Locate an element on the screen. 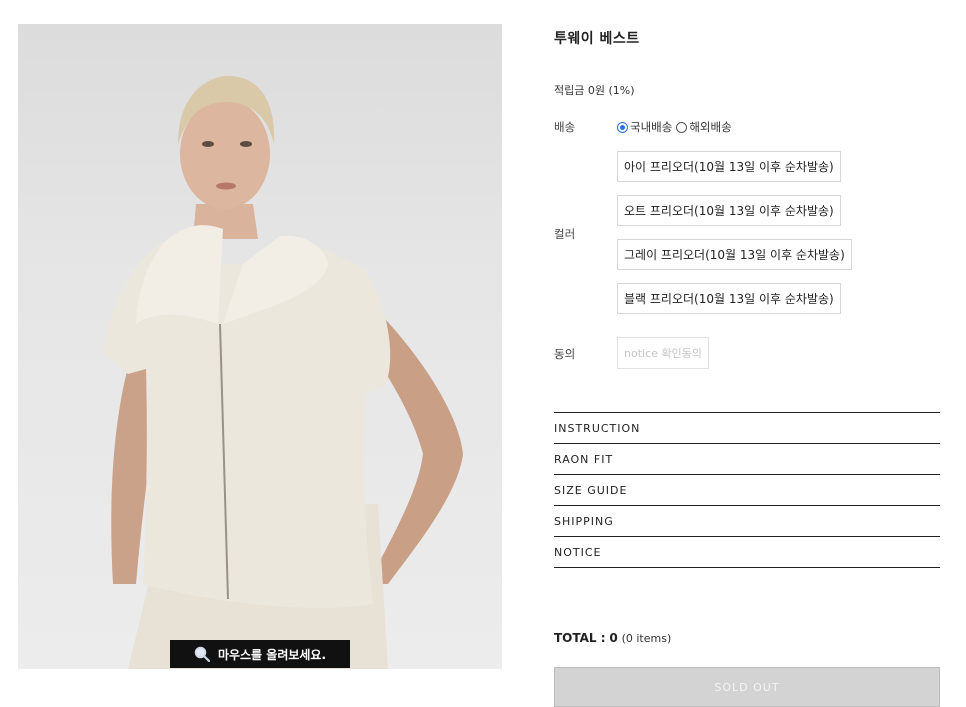  reward-points: 적립금 0원 (1%) is located at coordinates (594, 90).